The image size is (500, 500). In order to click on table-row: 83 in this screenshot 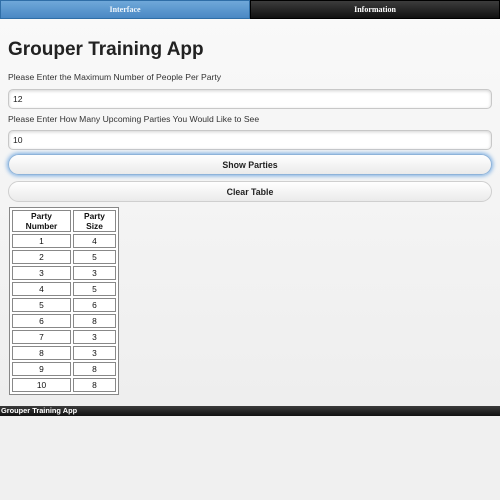, I will do `click(64, 353)`.